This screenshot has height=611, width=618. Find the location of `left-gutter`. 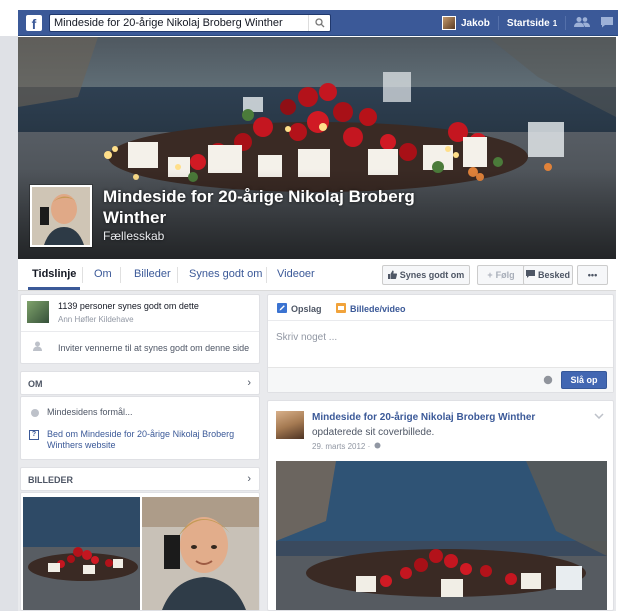

left-gutter is located at coordinates (9, 323).